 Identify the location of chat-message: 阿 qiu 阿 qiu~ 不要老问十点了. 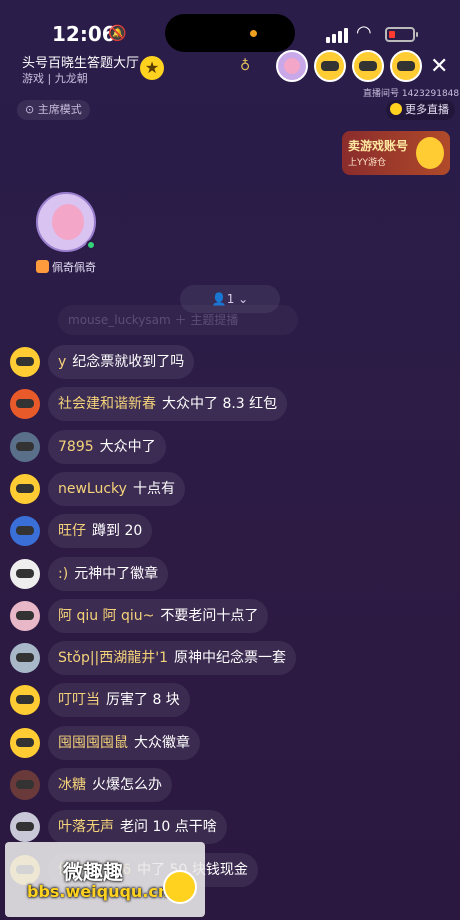
(139, 616).